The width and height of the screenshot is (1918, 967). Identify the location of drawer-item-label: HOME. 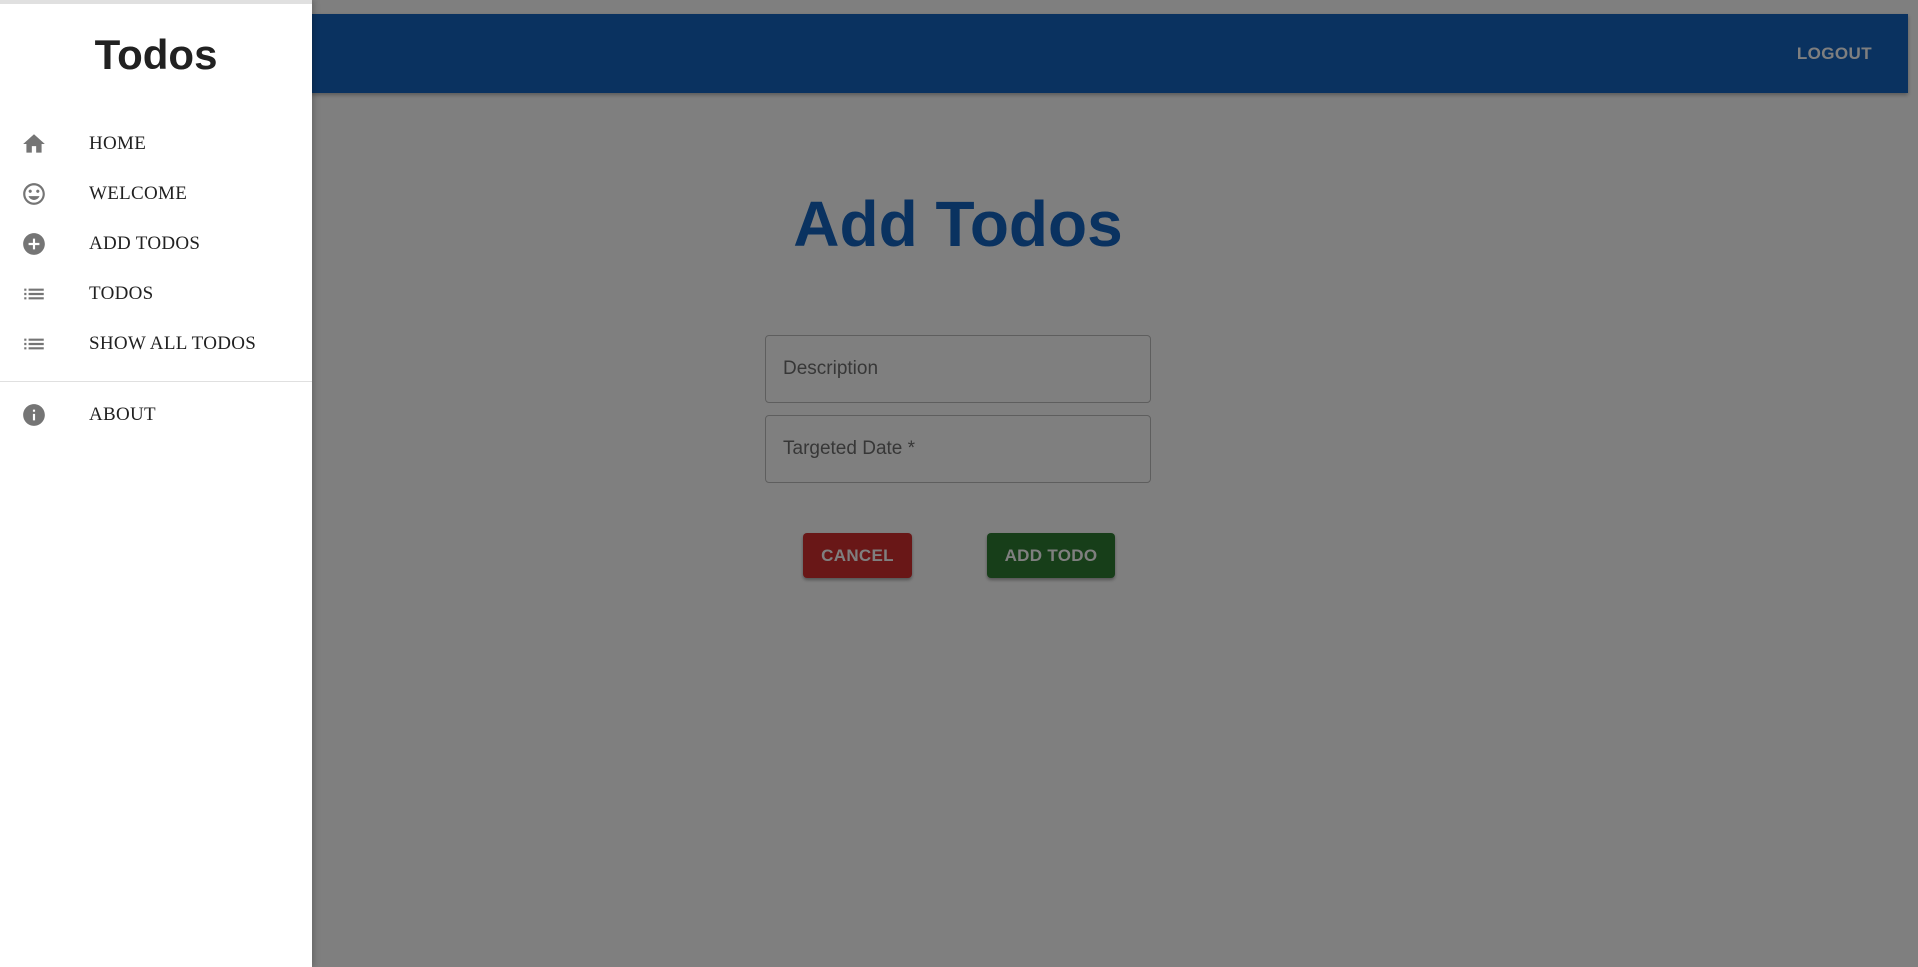
(118, 143).